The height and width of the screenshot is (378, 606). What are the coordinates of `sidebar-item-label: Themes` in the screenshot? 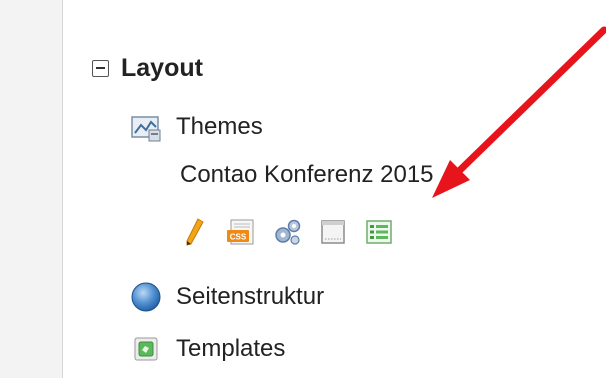 It's located at (219, 126).